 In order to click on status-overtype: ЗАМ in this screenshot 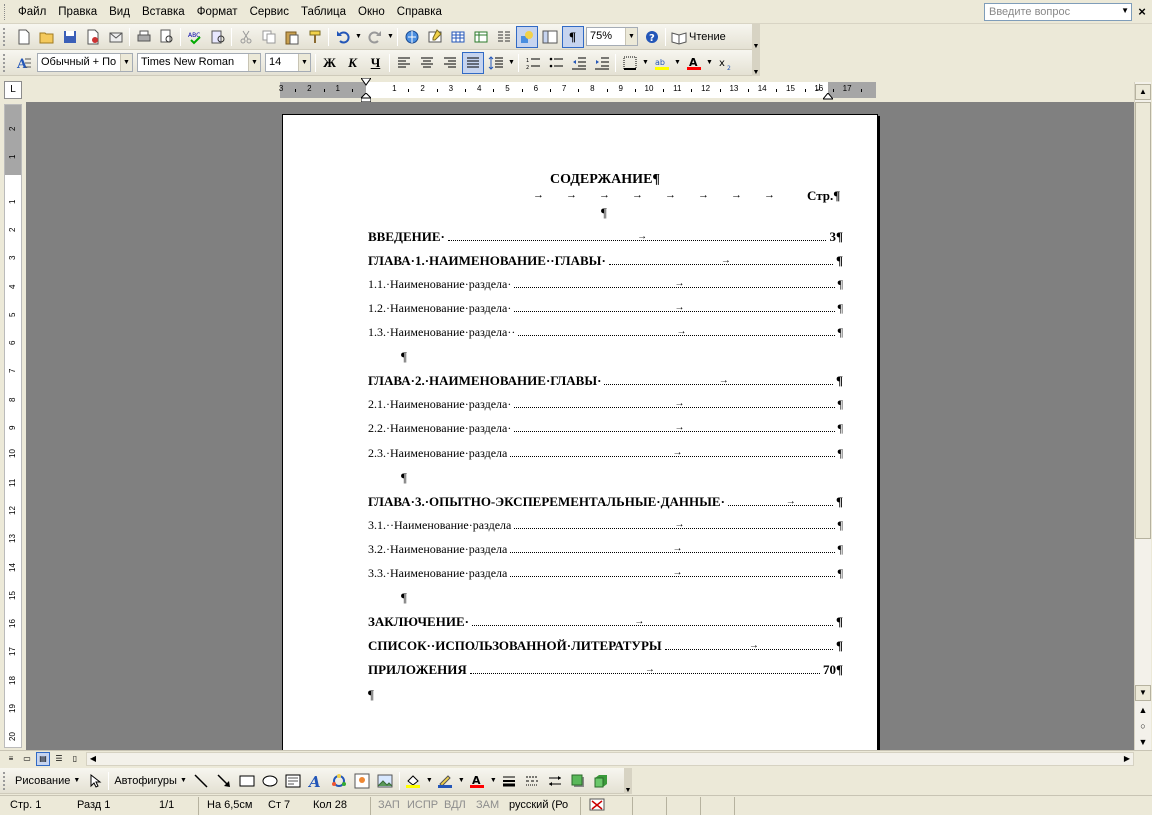, I will do `click(487, 805)`.